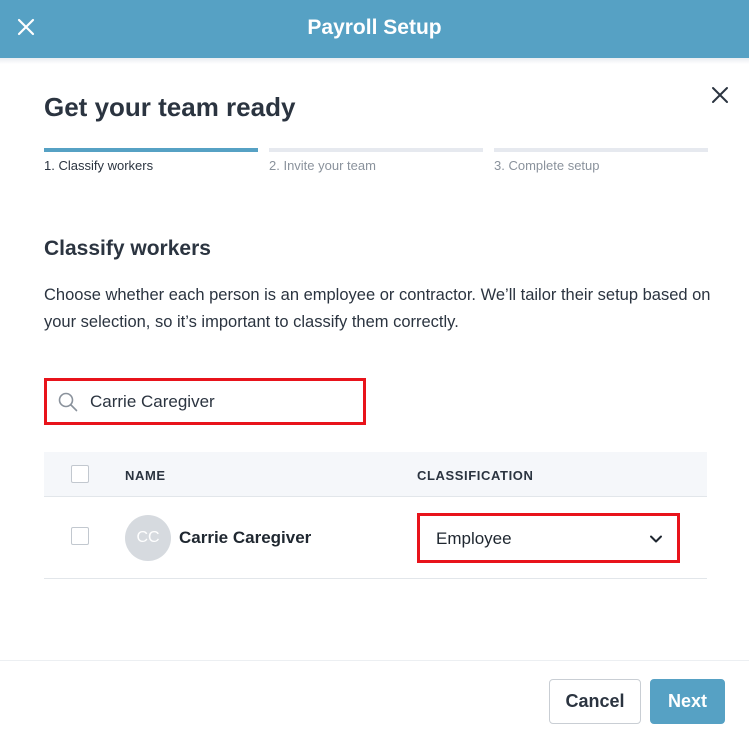 The image size is (749, 754). I want to click on close-icon, so click(720, 95).